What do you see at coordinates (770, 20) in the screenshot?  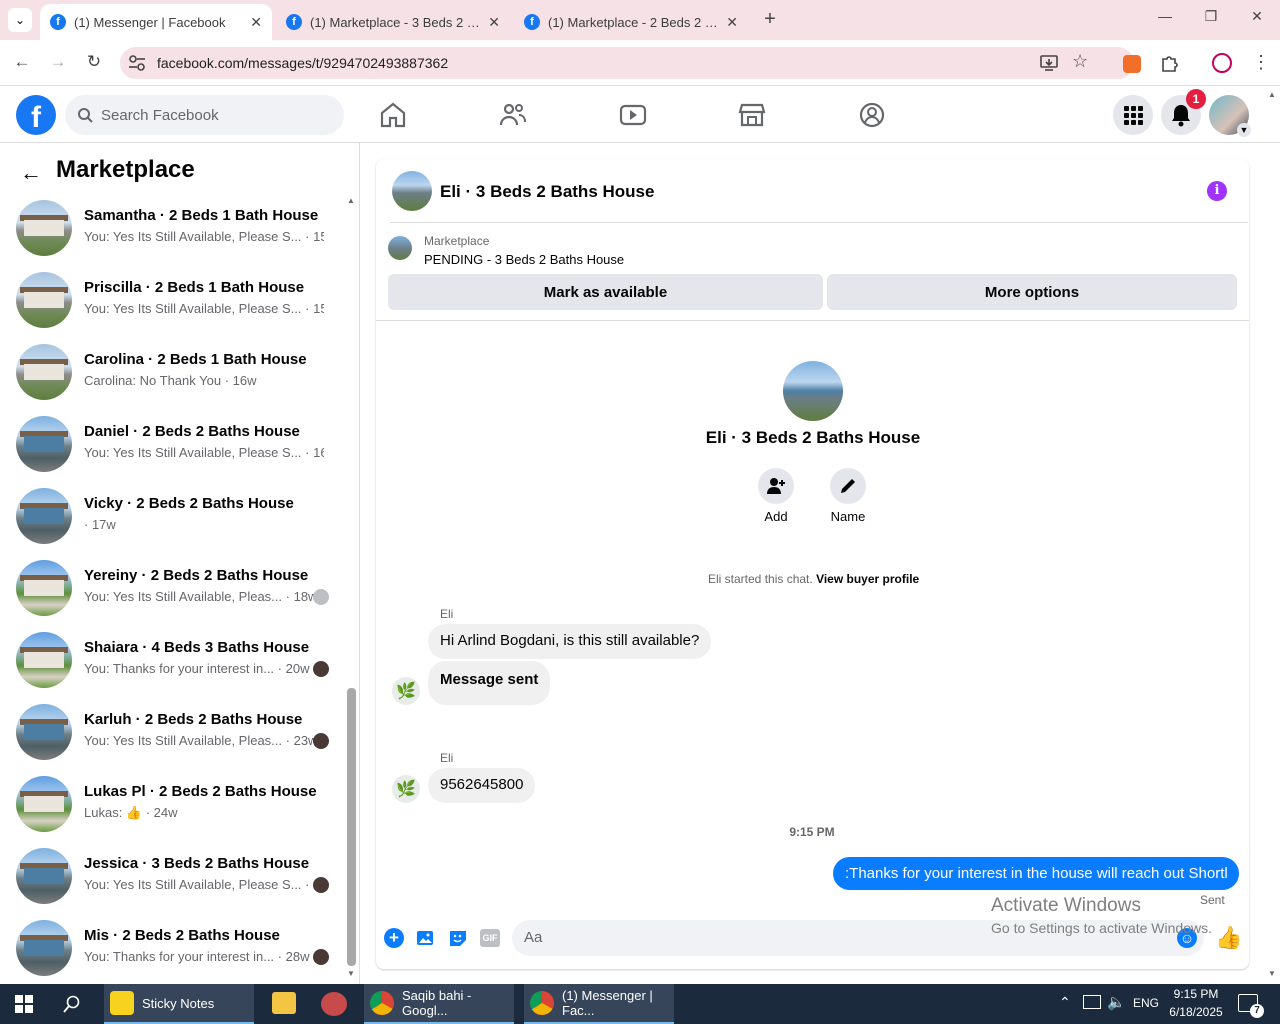 I see `new-tab-button: +` at bounding box center [770, 20].